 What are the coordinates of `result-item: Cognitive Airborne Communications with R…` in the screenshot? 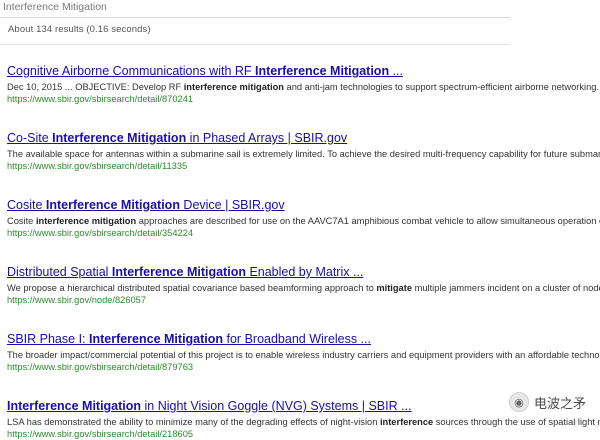 It's located at (303, 84).